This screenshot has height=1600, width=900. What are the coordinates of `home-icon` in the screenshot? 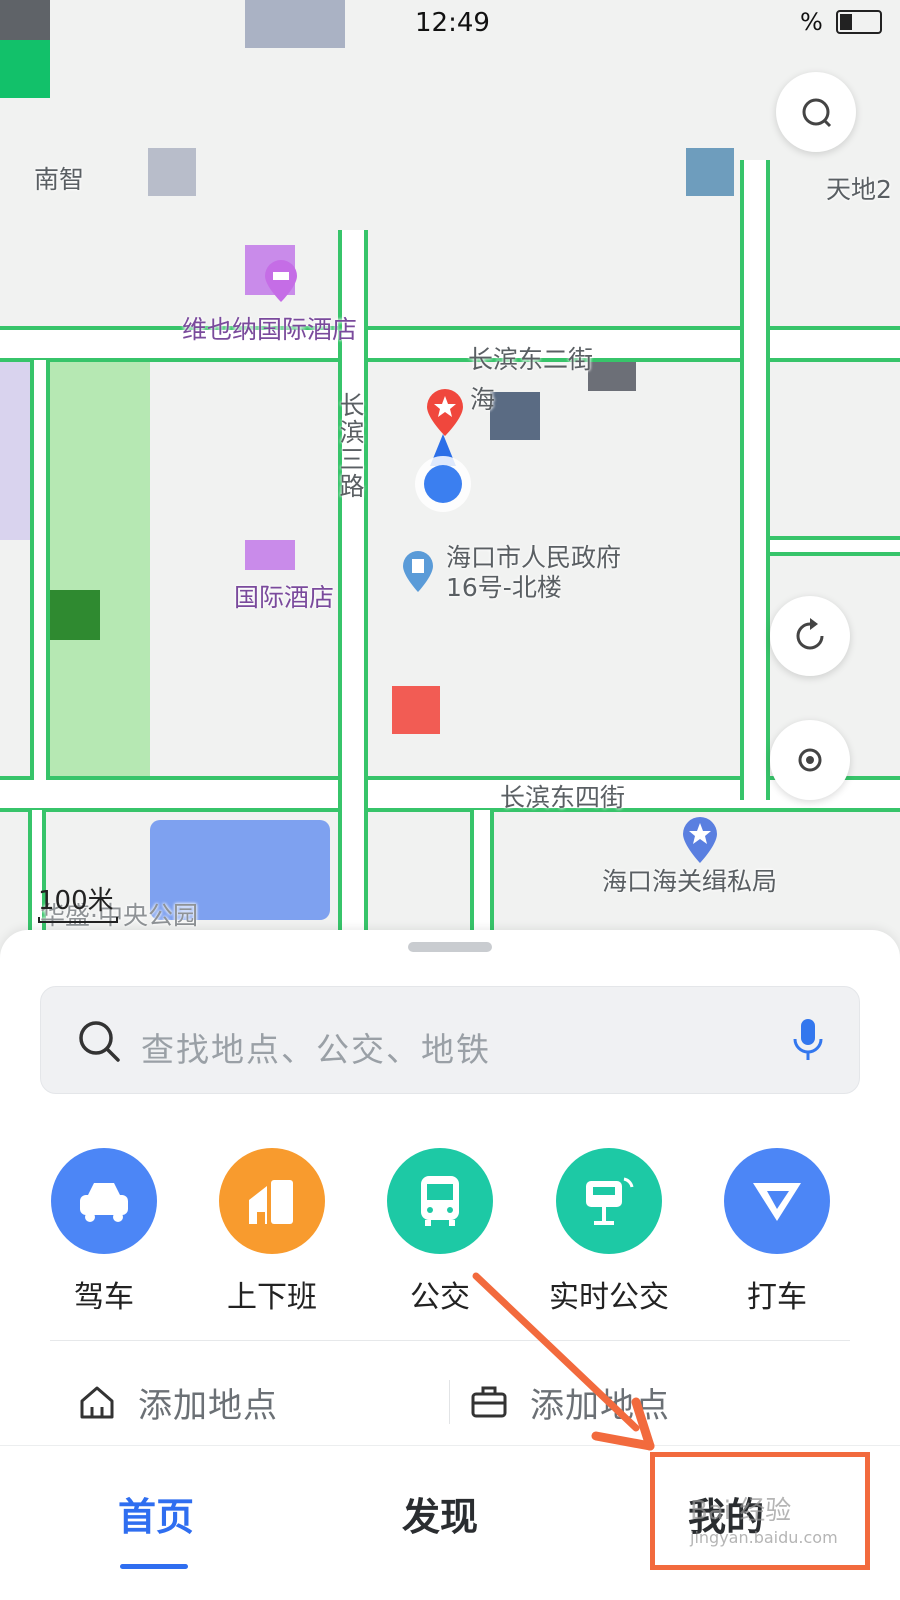 It's located at (97, 1402).